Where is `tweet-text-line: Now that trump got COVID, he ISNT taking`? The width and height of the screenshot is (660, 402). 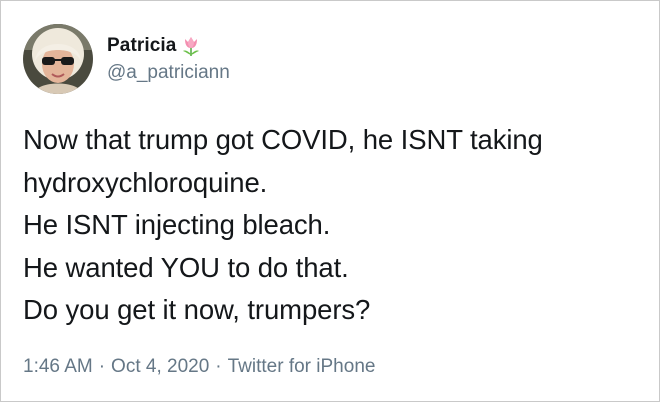
tweet-text-line: Now that trump got COVID, he ISNT taking is located at coordinates (283, 139).